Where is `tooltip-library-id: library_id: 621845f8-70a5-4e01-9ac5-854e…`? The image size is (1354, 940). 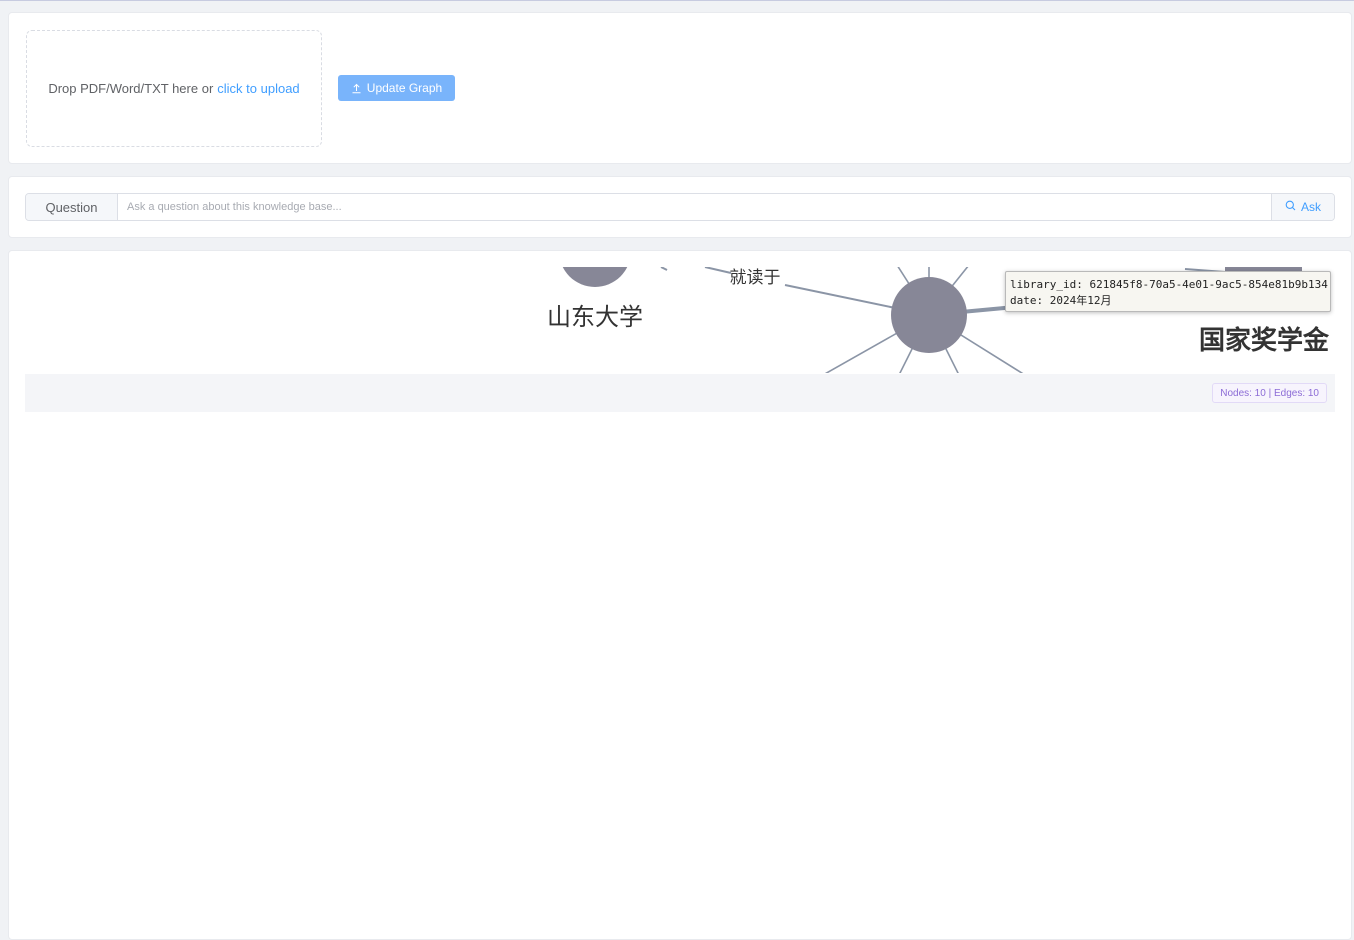
tooltip-library-id: library_id: 621845f8-70a5-4e01-9ac5-854e… is located at coordinates (1169, 284).